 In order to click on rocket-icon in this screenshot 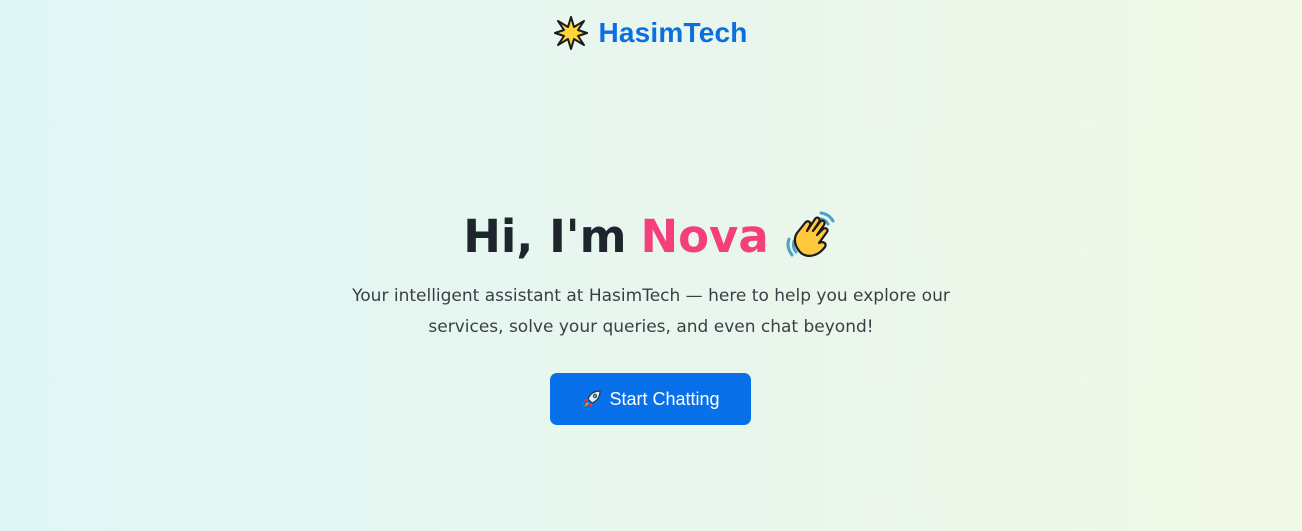, I will do `click(592, 399)`.